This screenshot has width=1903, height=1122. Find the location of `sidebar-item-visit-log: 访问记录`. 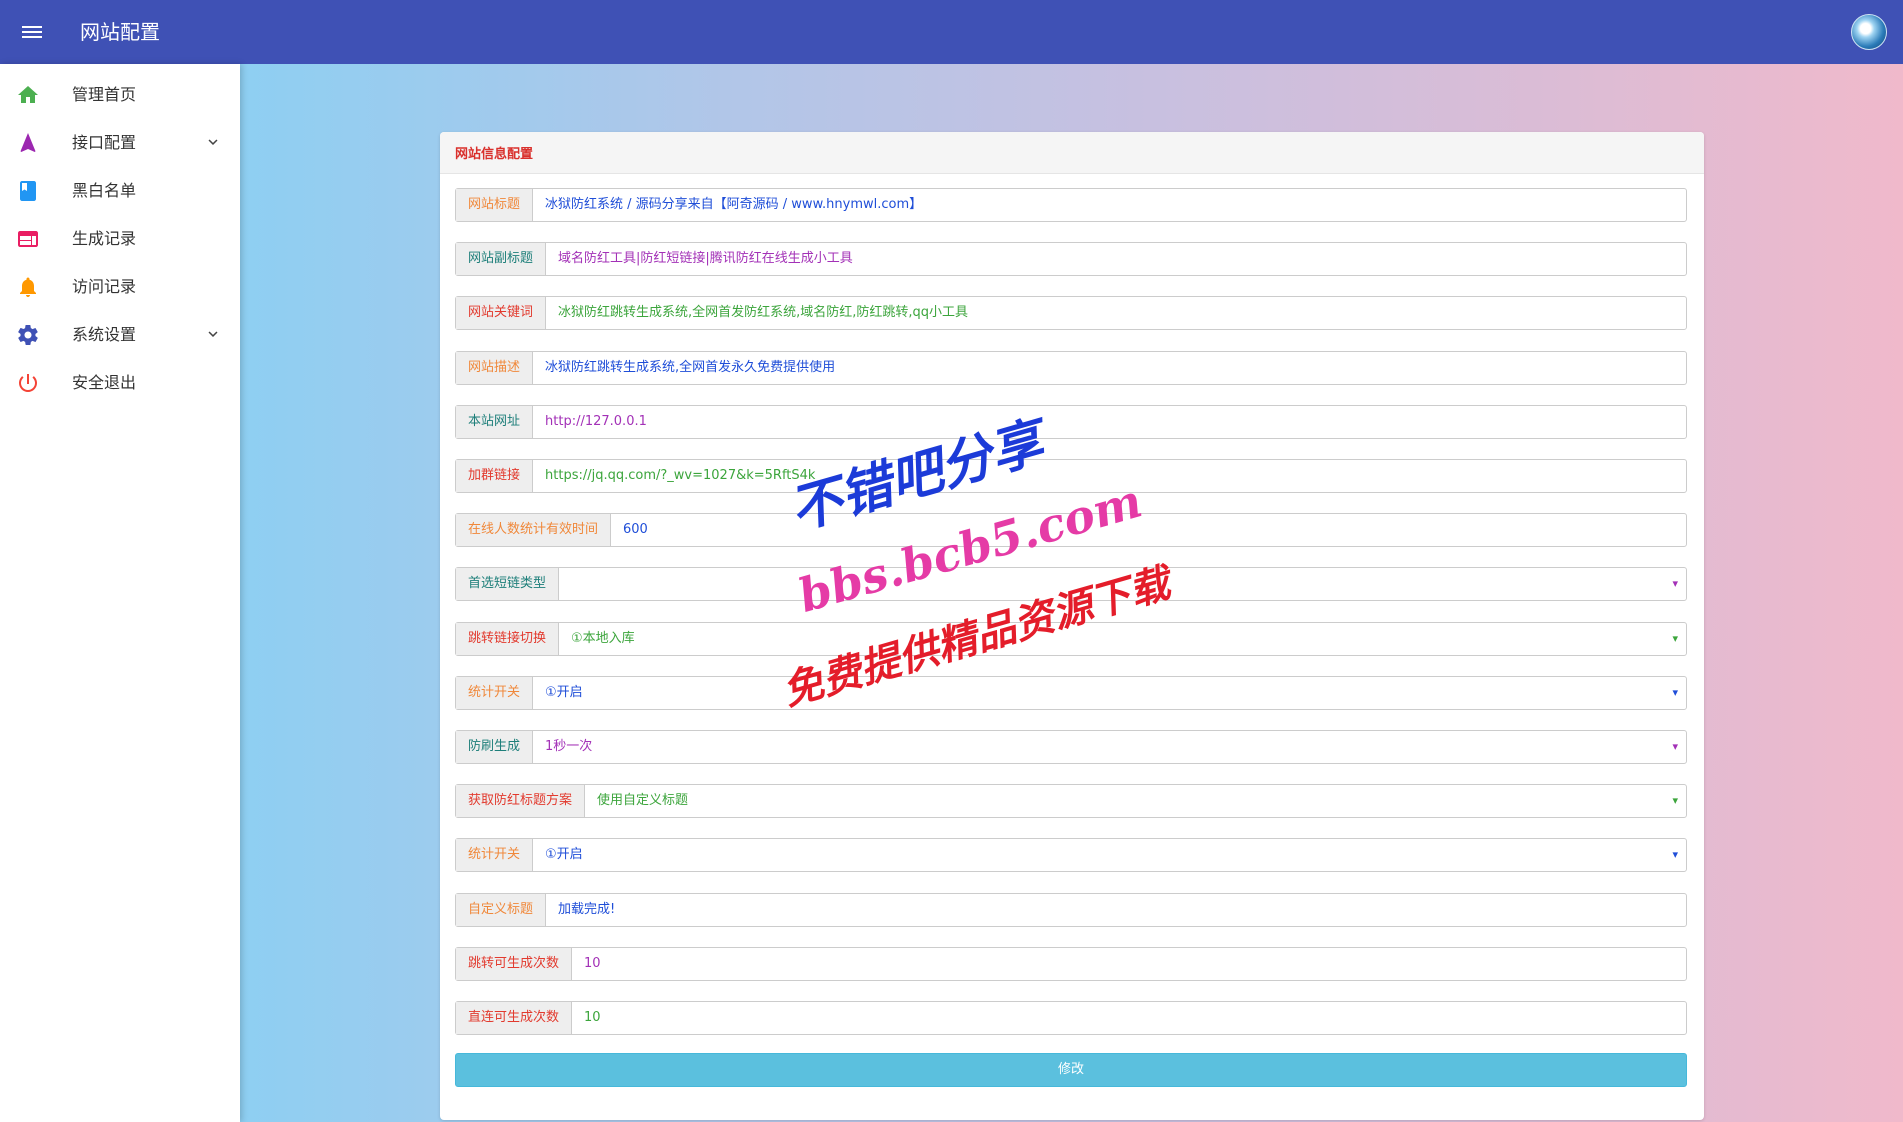

sidebar-item-visit-log: 访问记录 is located at coordinates (120, 287).